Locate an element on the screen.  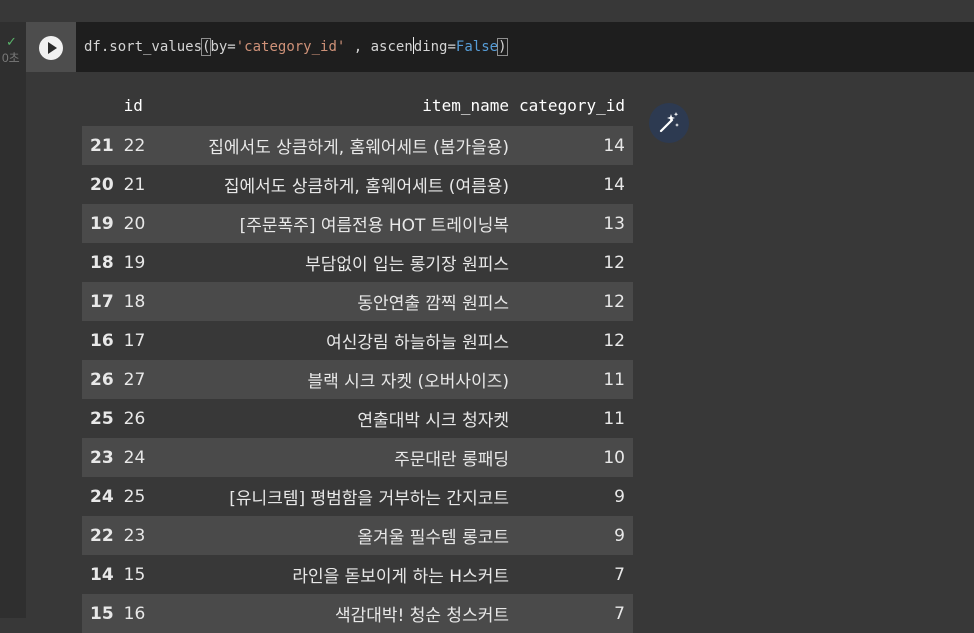
row-index: 21 is located at coordinates (102, 145).